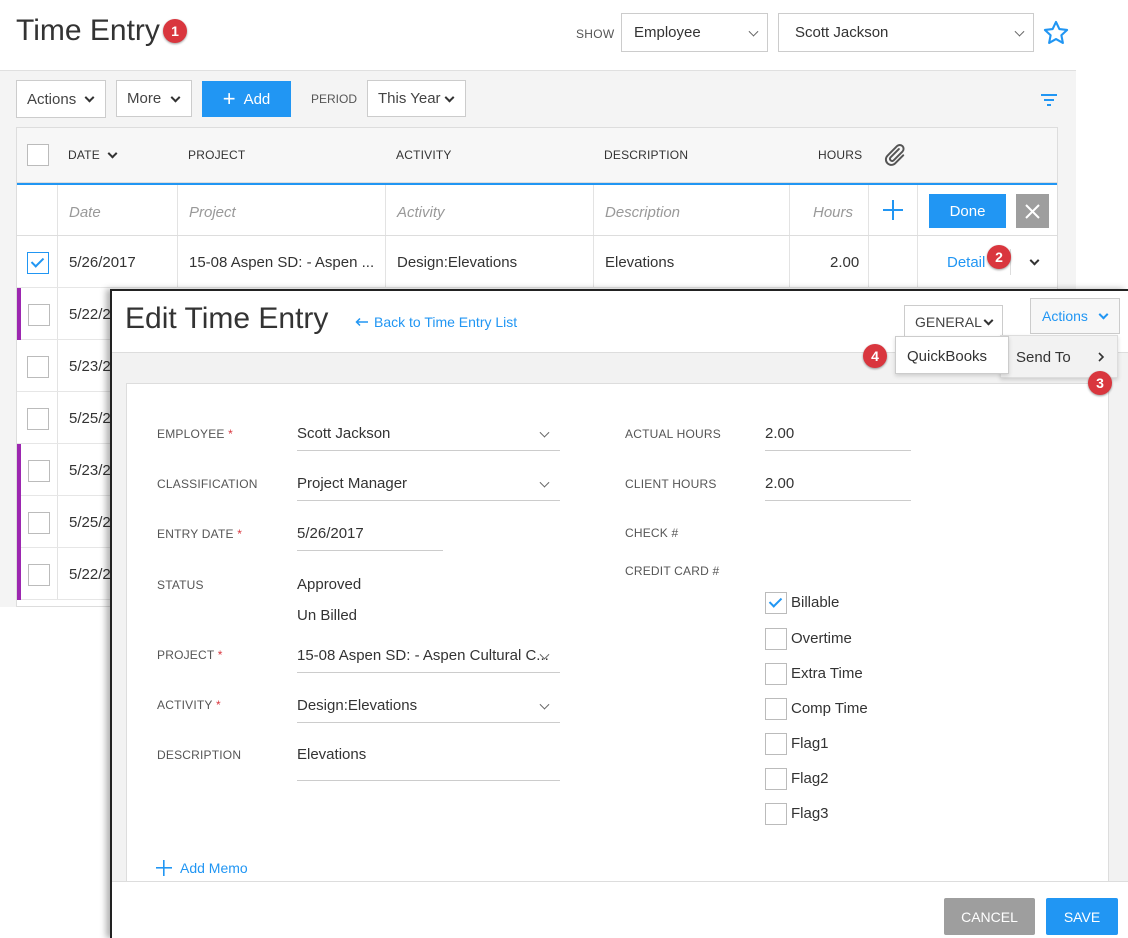  Describe the element at coordinates (61, 99) in the screenshot. I see `actions-button: Actions` at that location.